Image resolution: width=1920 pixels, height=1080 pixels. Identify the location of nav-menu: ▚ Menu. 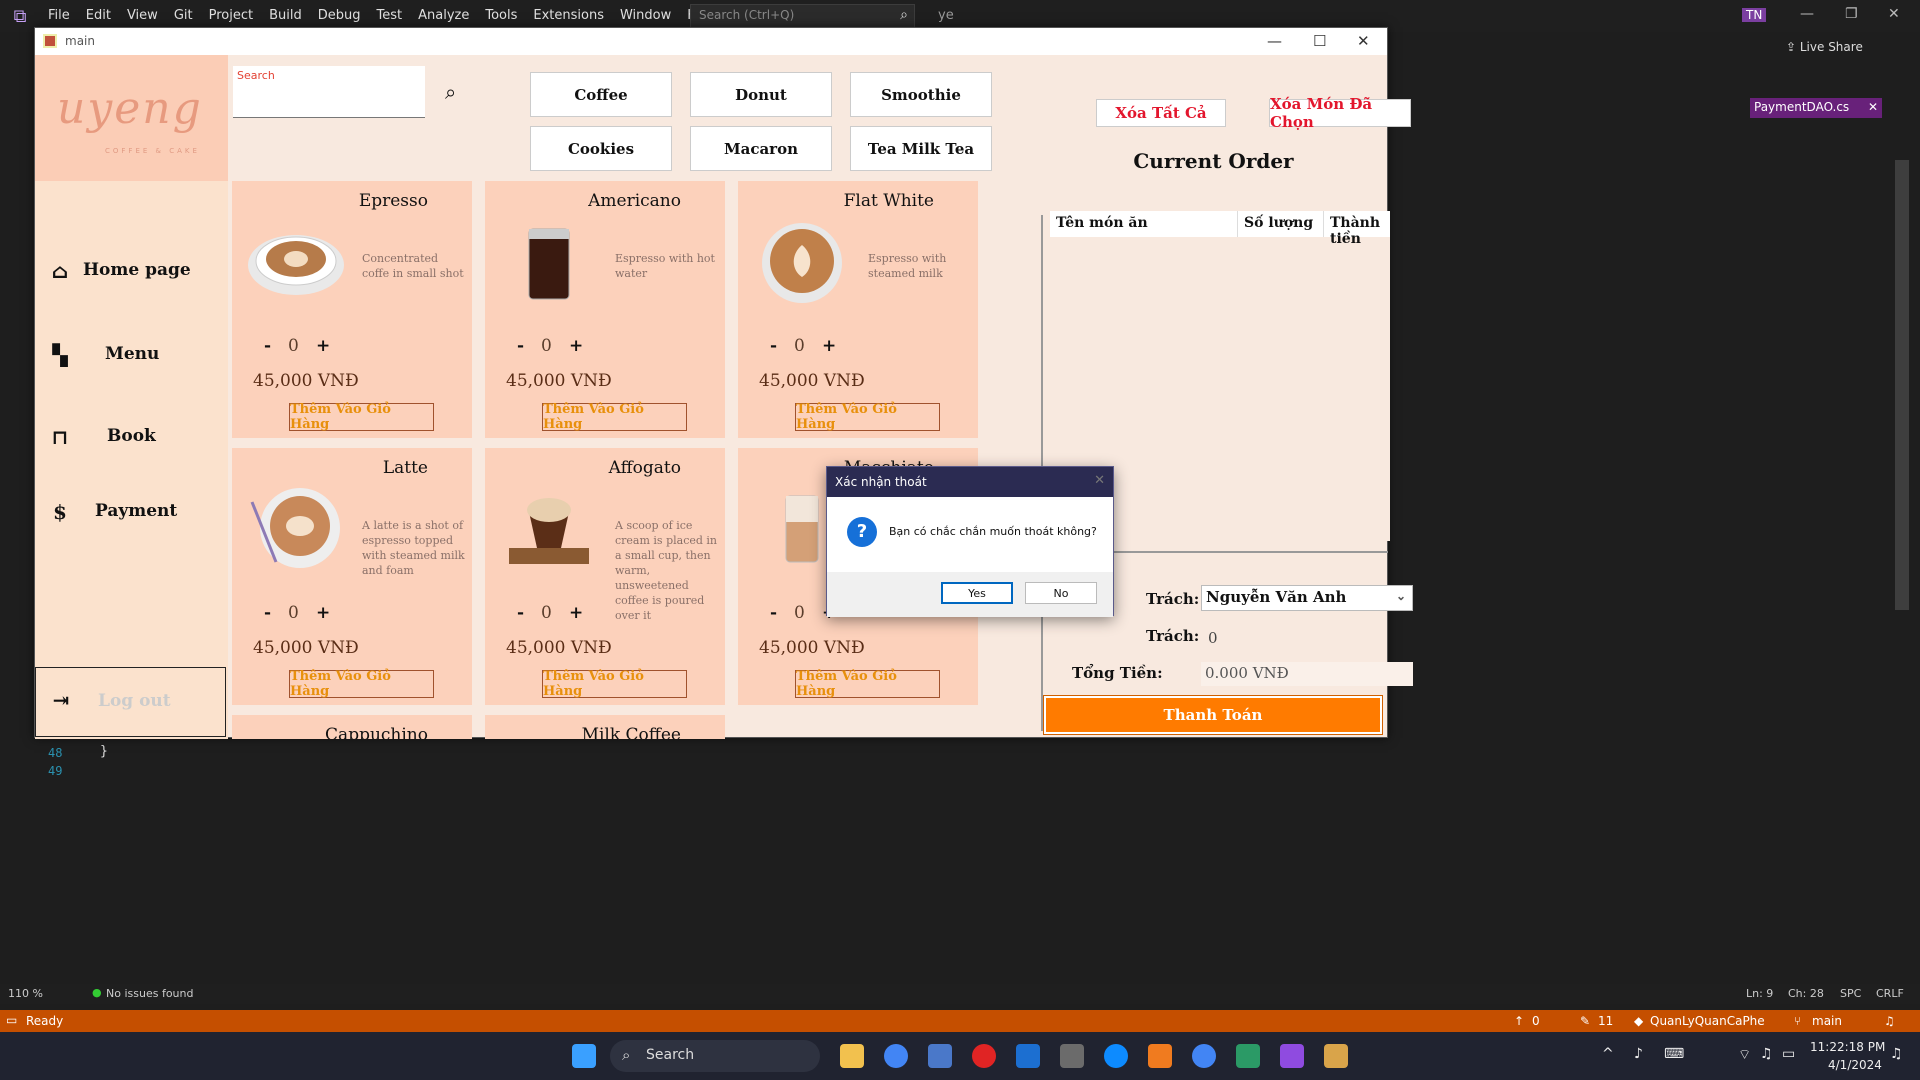
(131, 356).